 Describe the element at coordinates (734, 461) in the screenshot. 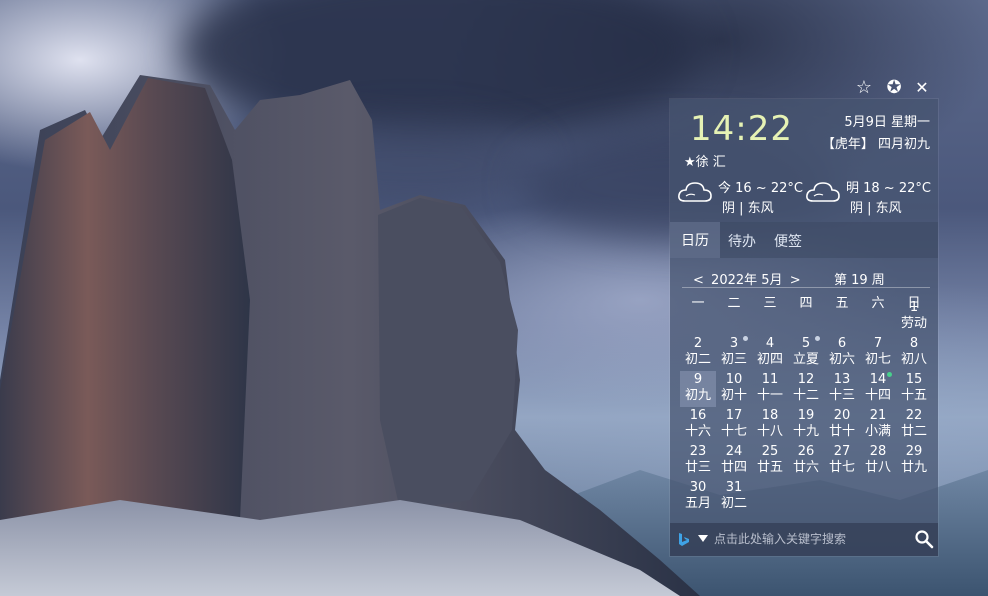

I see `calendar-day: 24 廿四` at that location.